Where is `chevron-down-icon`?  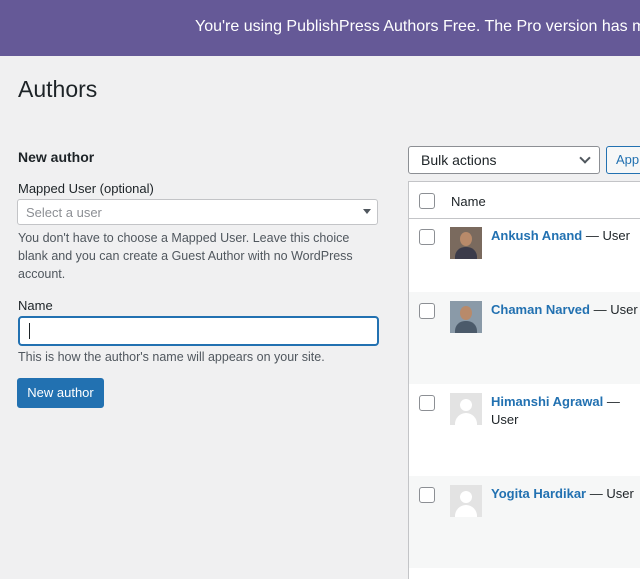
chevron-down-icon is located at coordinates (585, 158).